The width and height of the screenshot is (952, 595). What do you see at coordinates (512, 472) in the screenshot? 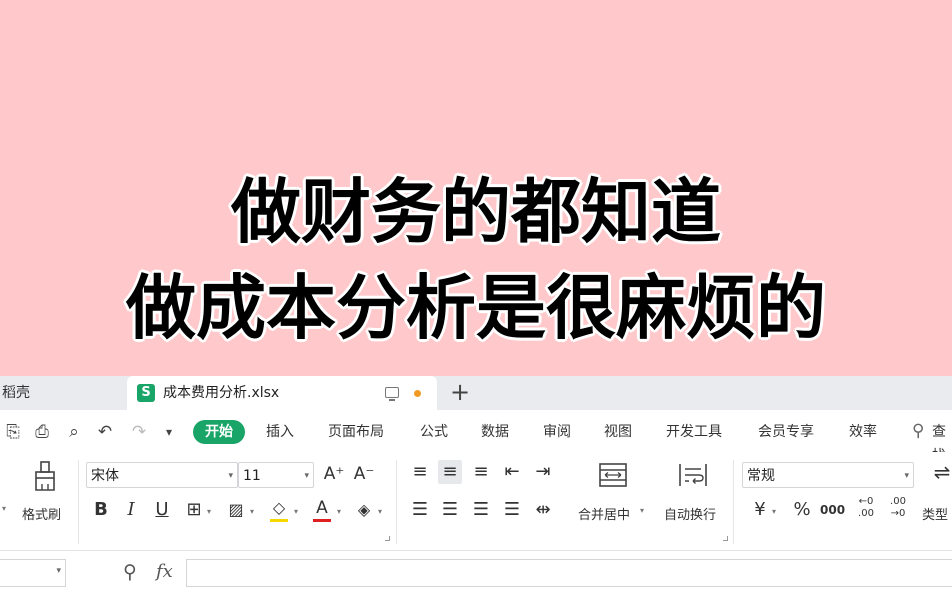
I see `decrease-indent-icon: ⇤` at bounding box center [512, 472].